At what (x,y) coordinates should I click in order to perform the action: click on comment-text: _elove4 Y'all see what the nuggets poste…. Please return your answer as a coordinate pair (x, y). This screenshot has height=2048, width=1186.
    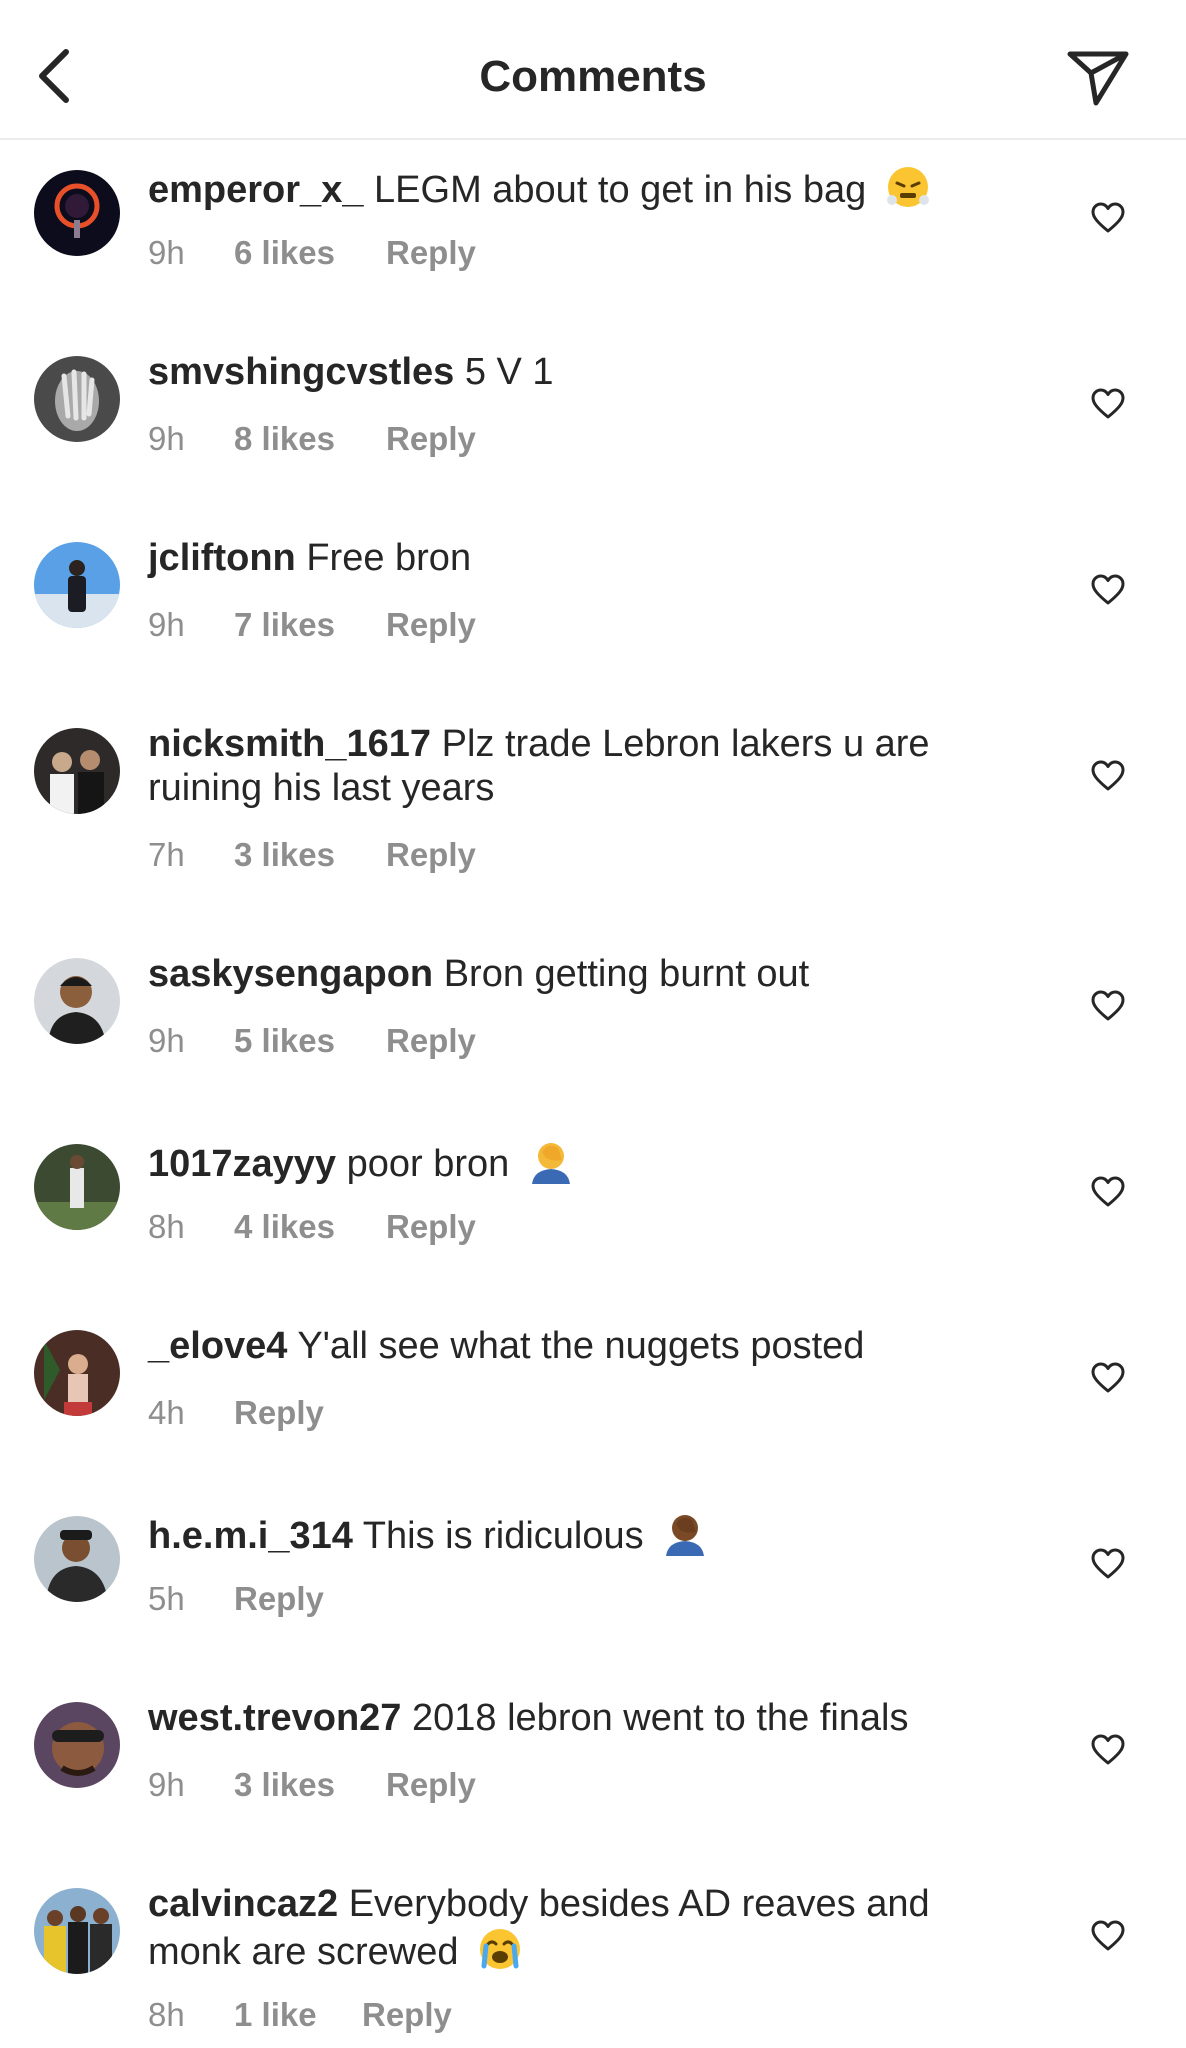
    Looking at the image, I should click on (568, 1346).